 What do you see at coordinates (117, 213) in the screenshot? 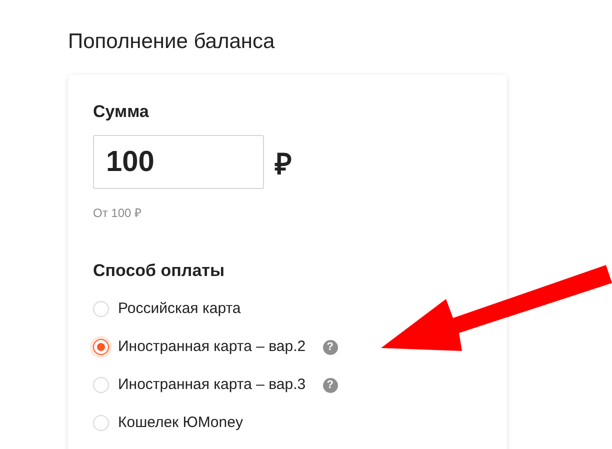
I see `amount-hint: От 100 ₽` at bounding box center [117, 213].